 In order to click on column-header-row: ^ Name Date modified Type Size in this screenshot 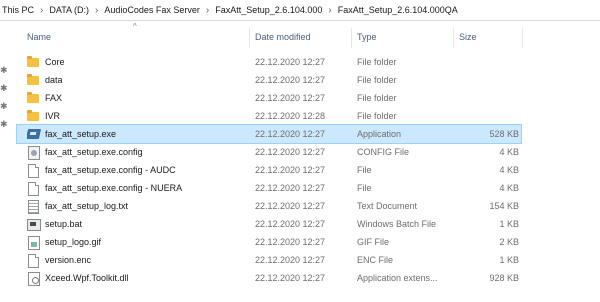, I will do `click(308, 36)`.